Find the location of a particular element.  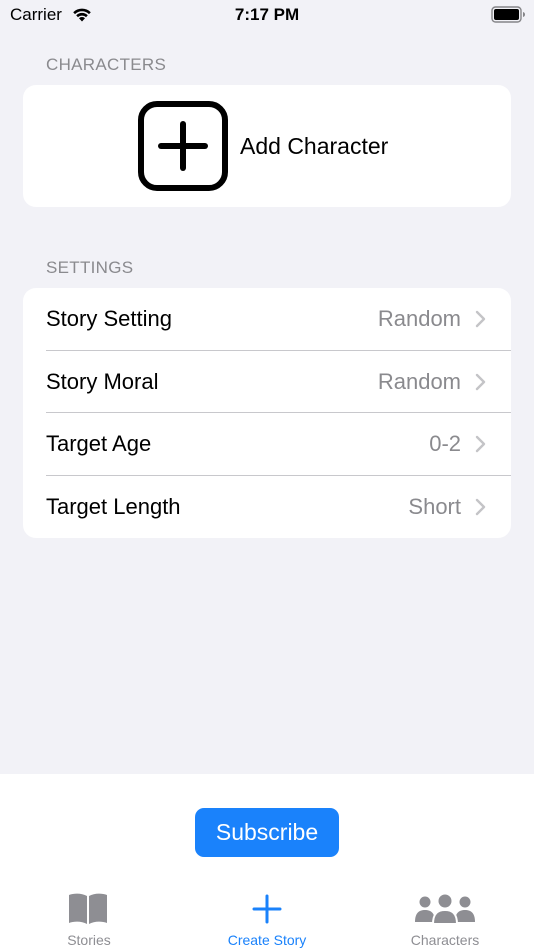

add-character-button: Add Character is located at coordinates (267, 146).